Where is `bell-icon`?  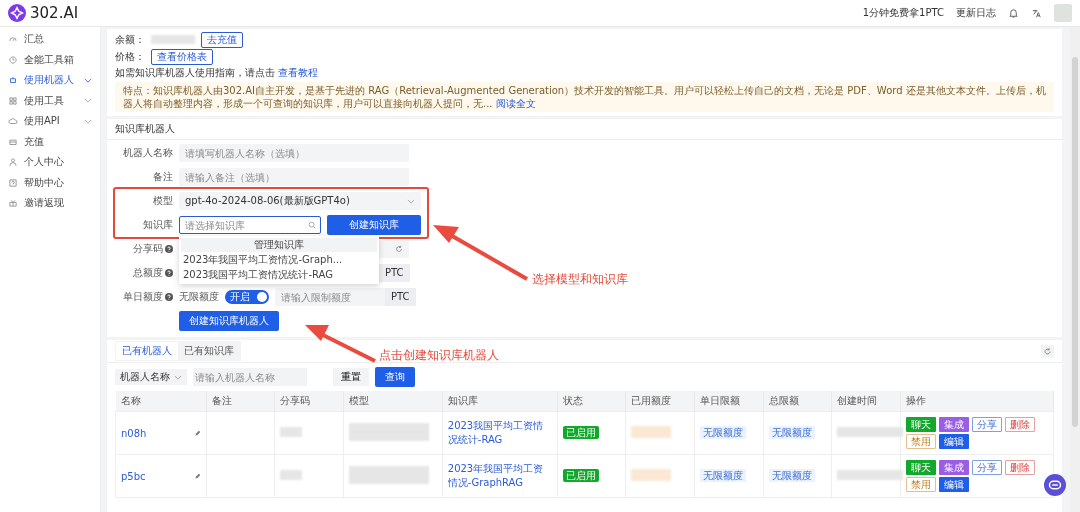
bell-icon is located at coordinates (1013, 13).